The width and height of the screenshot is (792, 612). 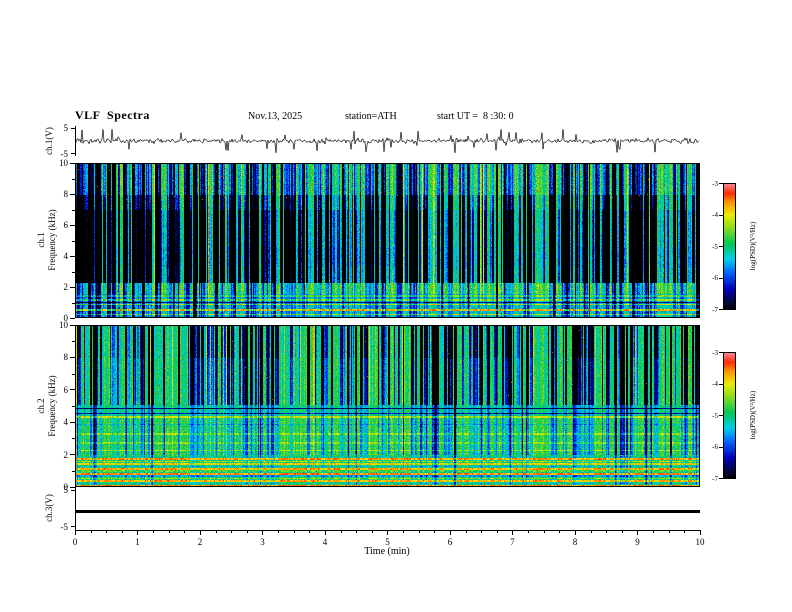 I want to click on ch1-spec-channel-label: ch.1, so click(x=41, y=240).